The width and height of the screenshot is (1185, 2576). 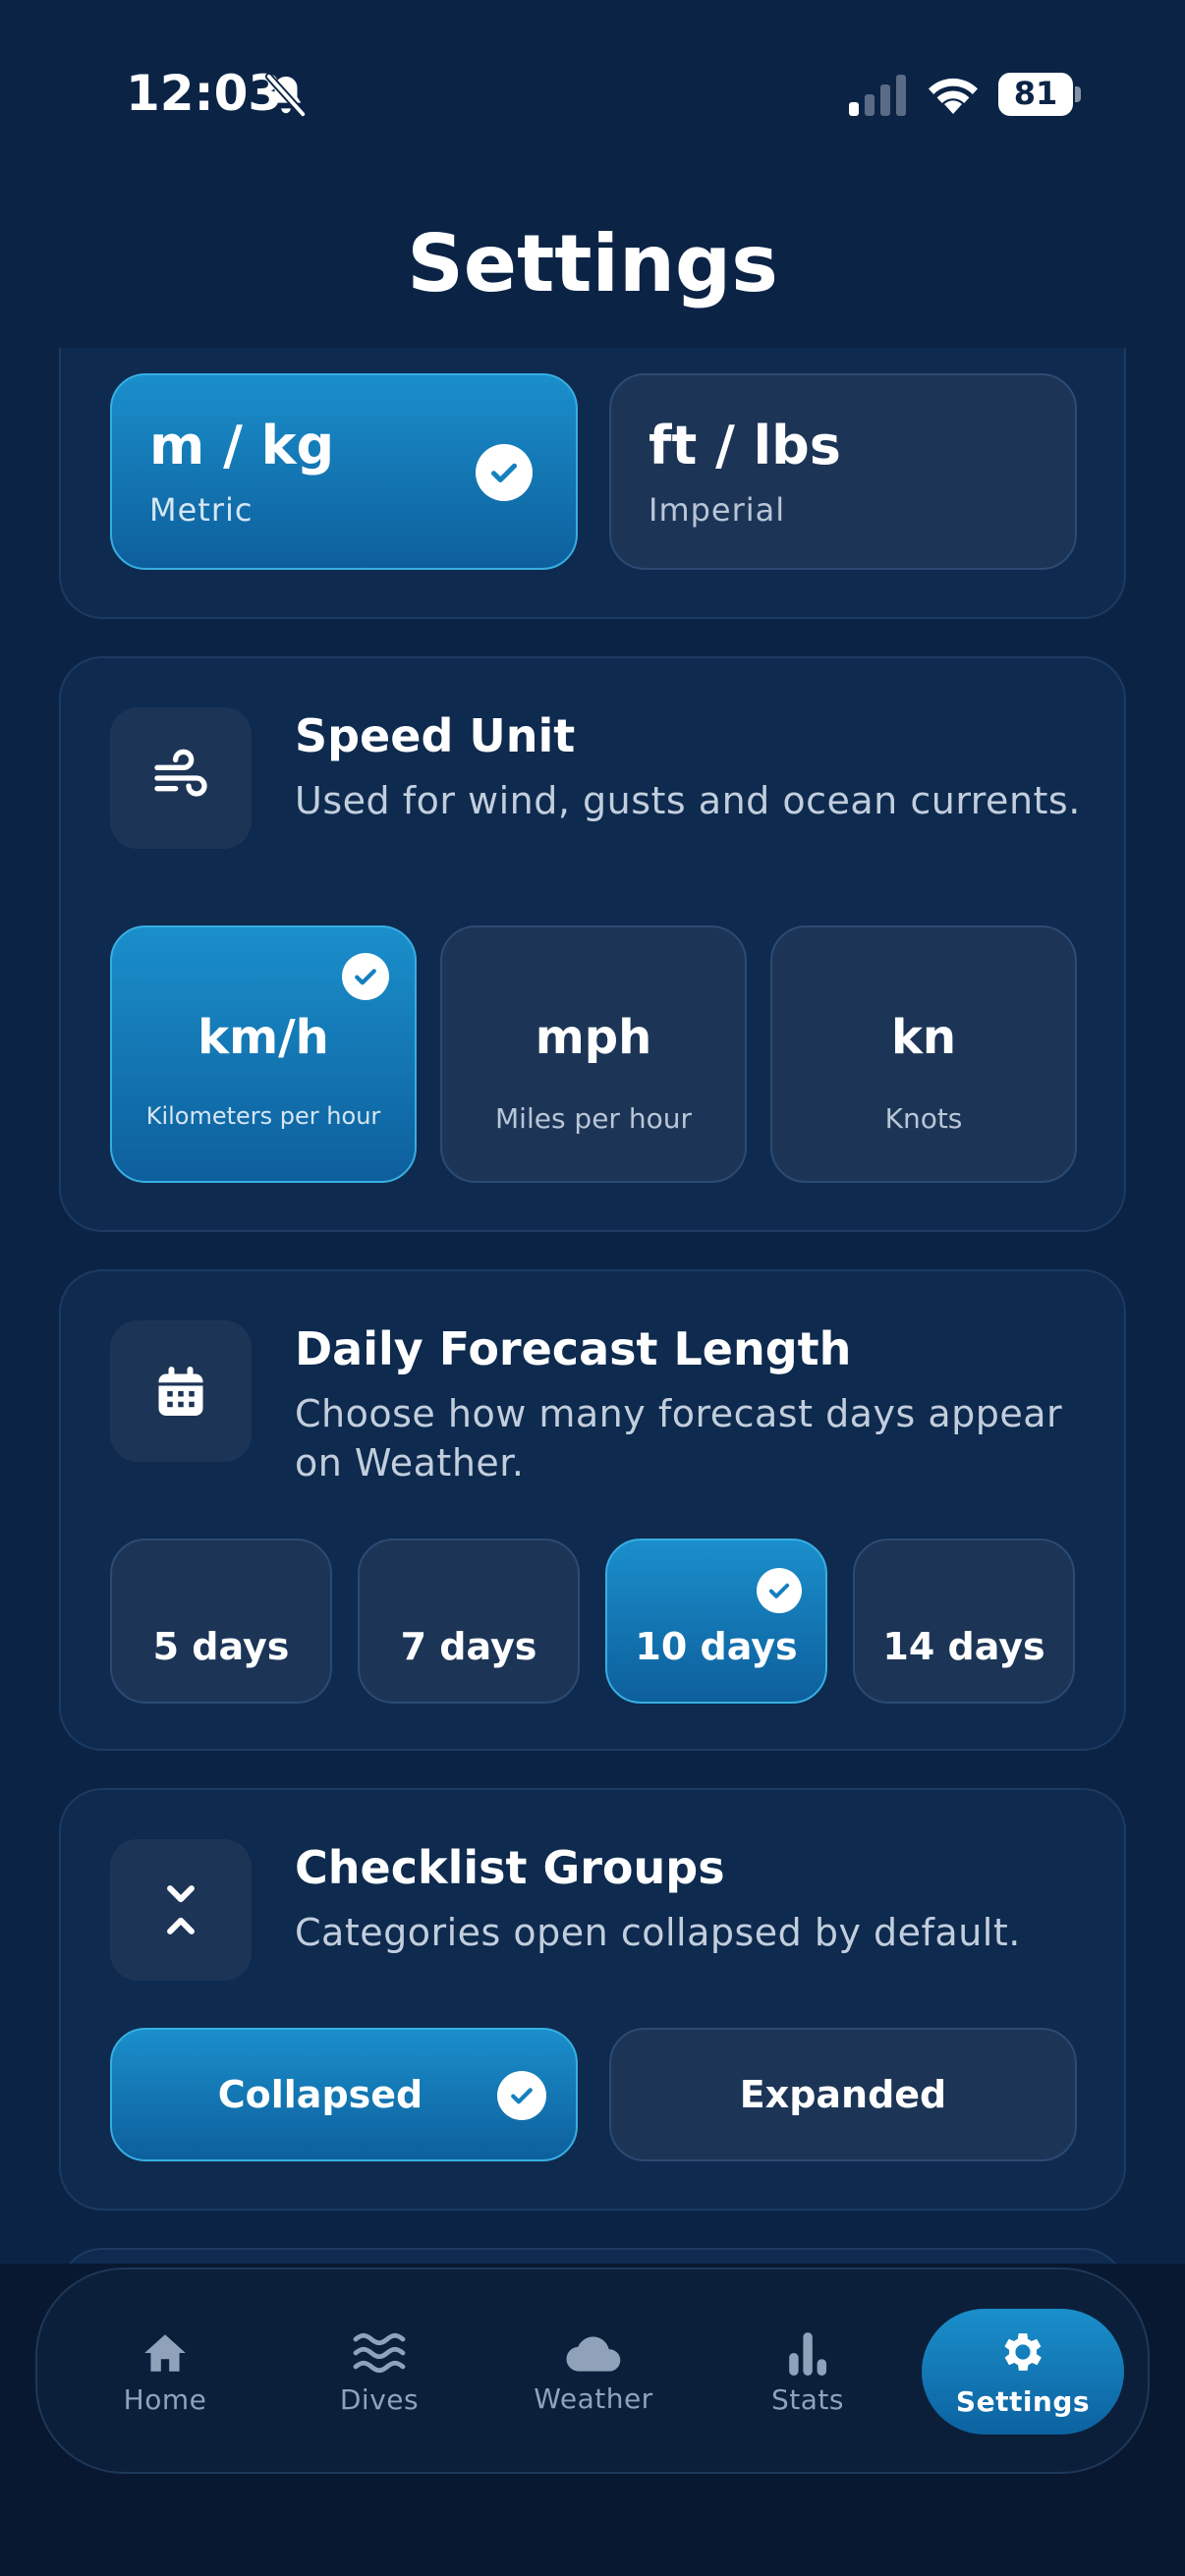 I want to click on status-bar: 12:03 81, so click(x=592, y=93).